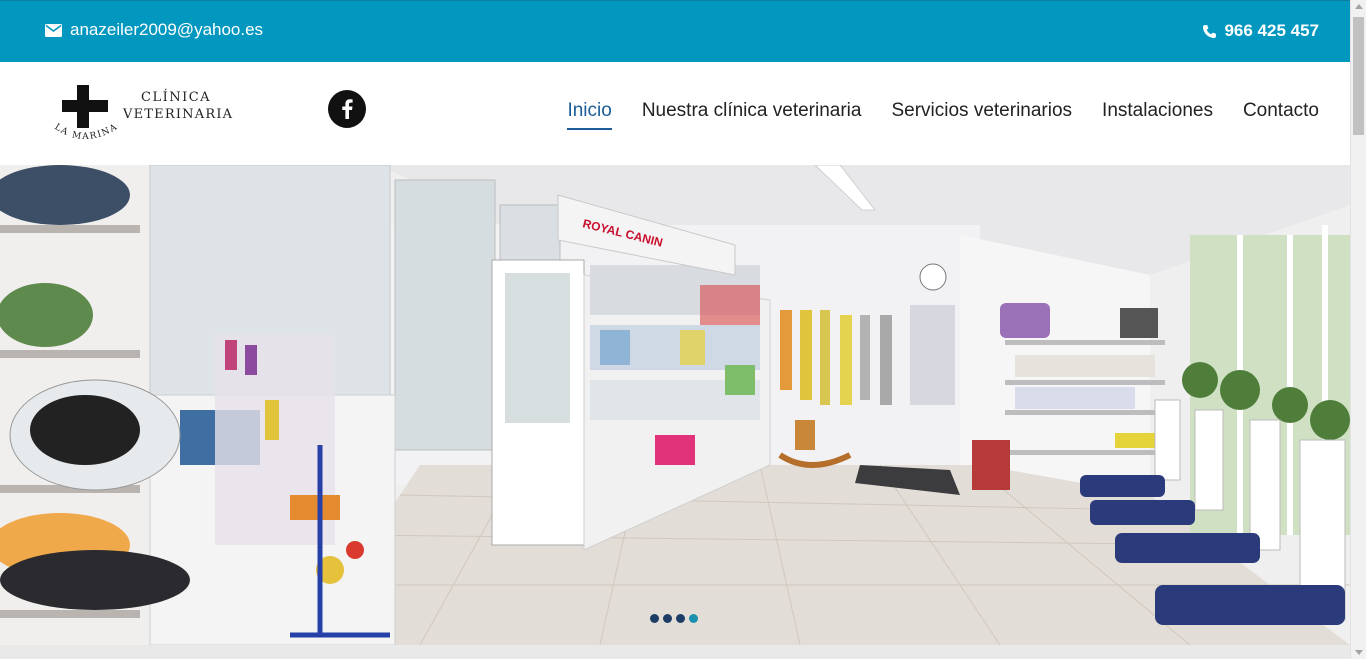 The height and width of the screenshot is (659, 1366). I want to click on nav-item-instalaciones: Instalaciones, so click(1157, 115).